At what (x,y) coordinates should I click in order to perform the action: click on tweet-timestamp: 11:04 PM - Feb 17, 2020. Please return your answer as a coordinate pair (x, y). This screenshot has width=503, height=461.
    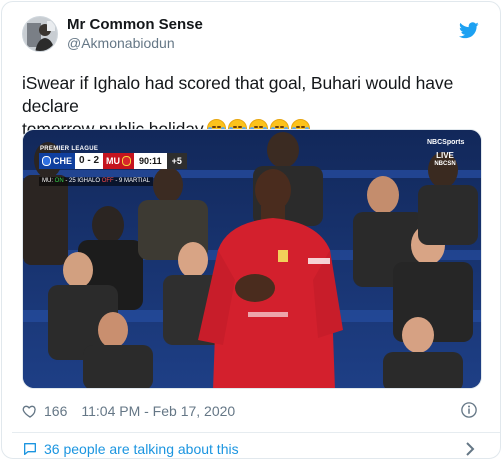
    Looking at the image, I should click on (158, 411).